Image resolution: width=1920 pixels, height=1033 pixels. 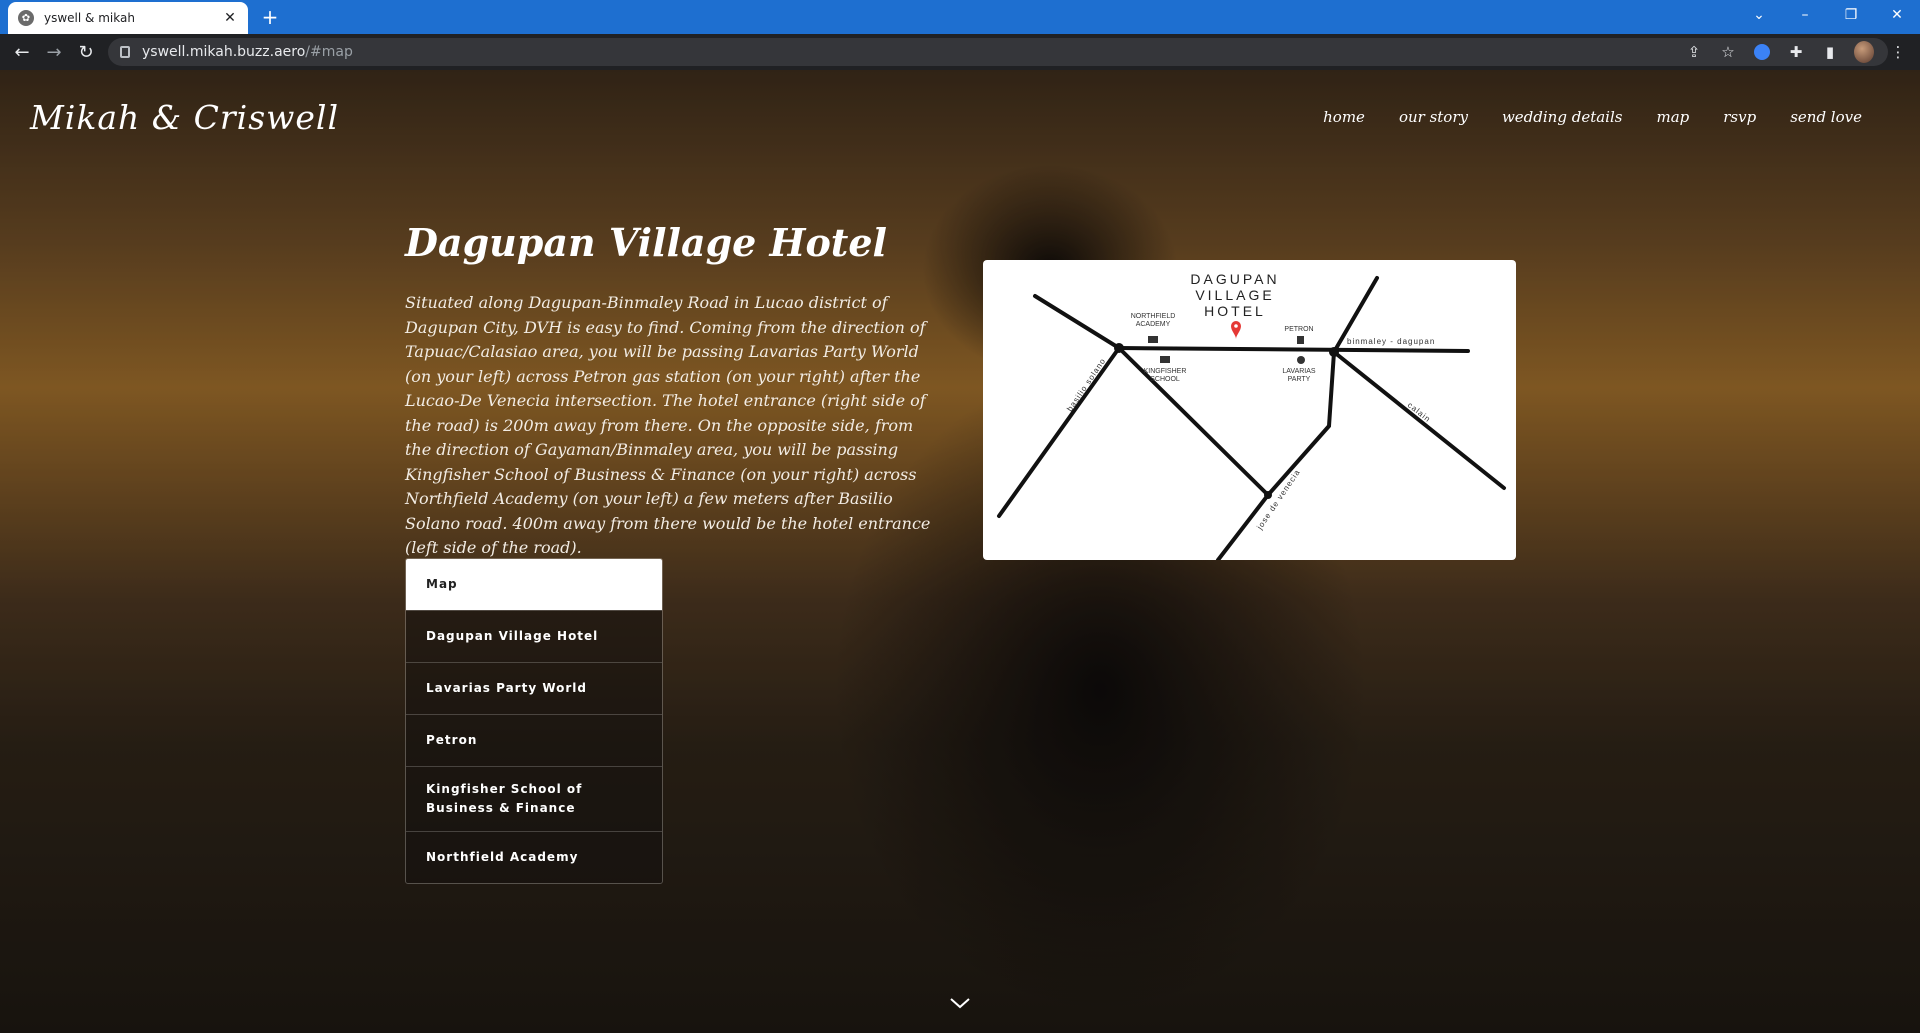 What do you see at coordinates (1299, 379) in the screenshot?
I see `label-lavarias: PARTY` at bounding box center [1299, 379].